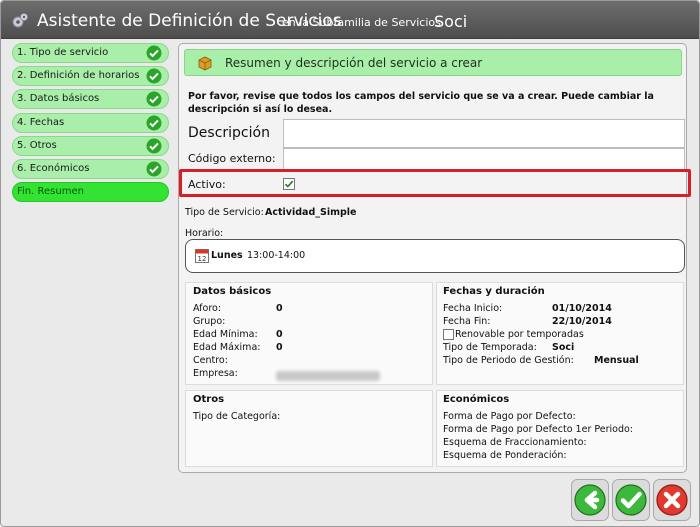  What do you see at coordinates (227, 255) in the screenshot?
I see `horario-day: Lunes` at bounding box center [227, 255].